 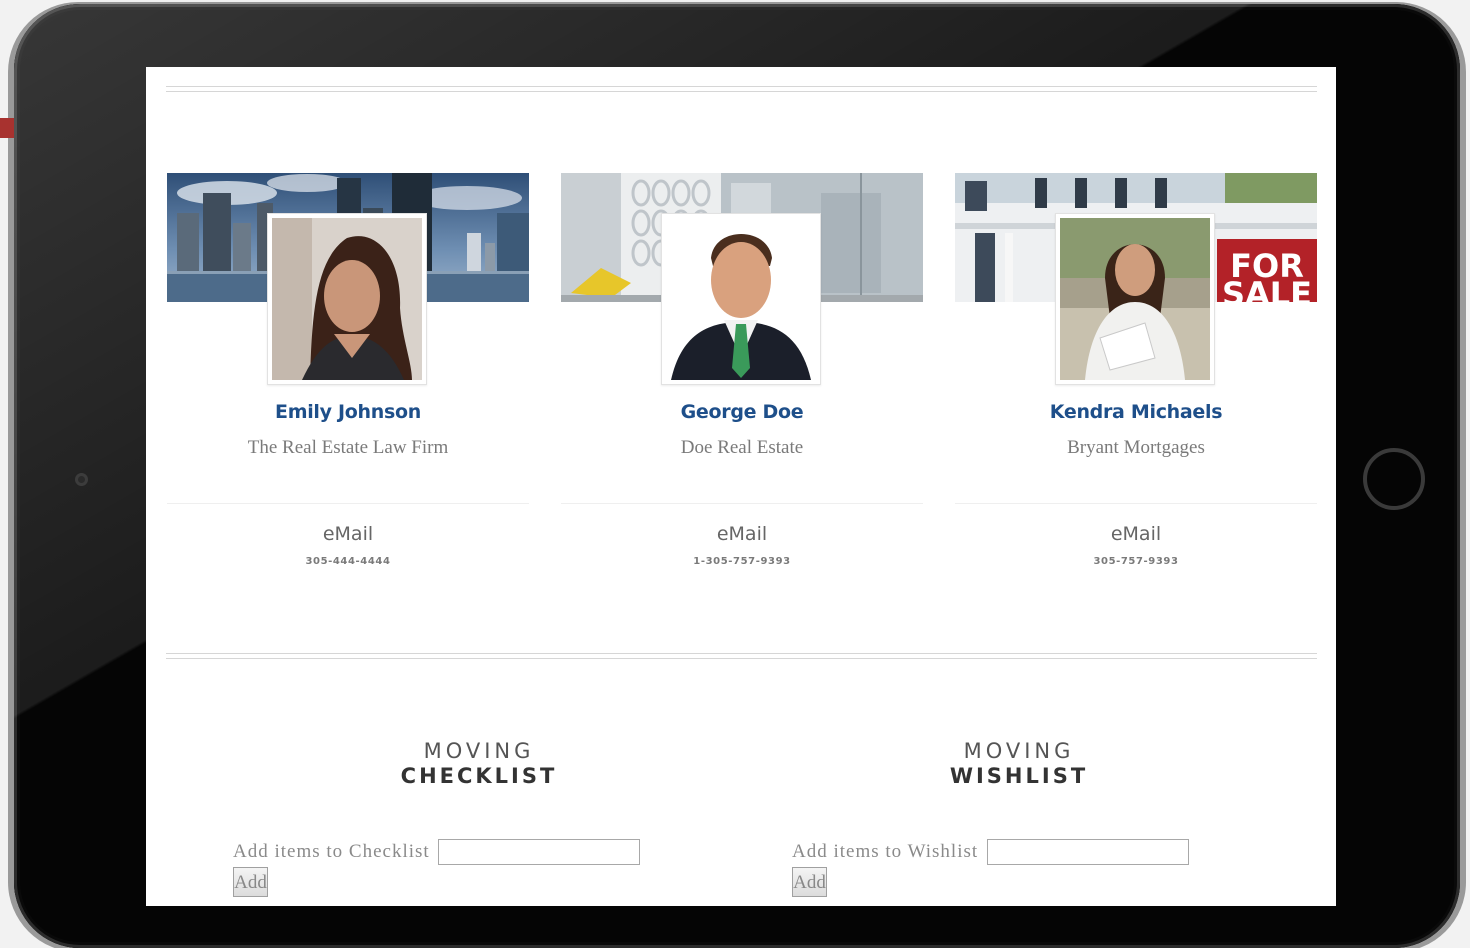 What do you see at coordinates (809, 882) in the screenshot?
I see `wishlist-add-button: Add` at bounding box center [809, 882].